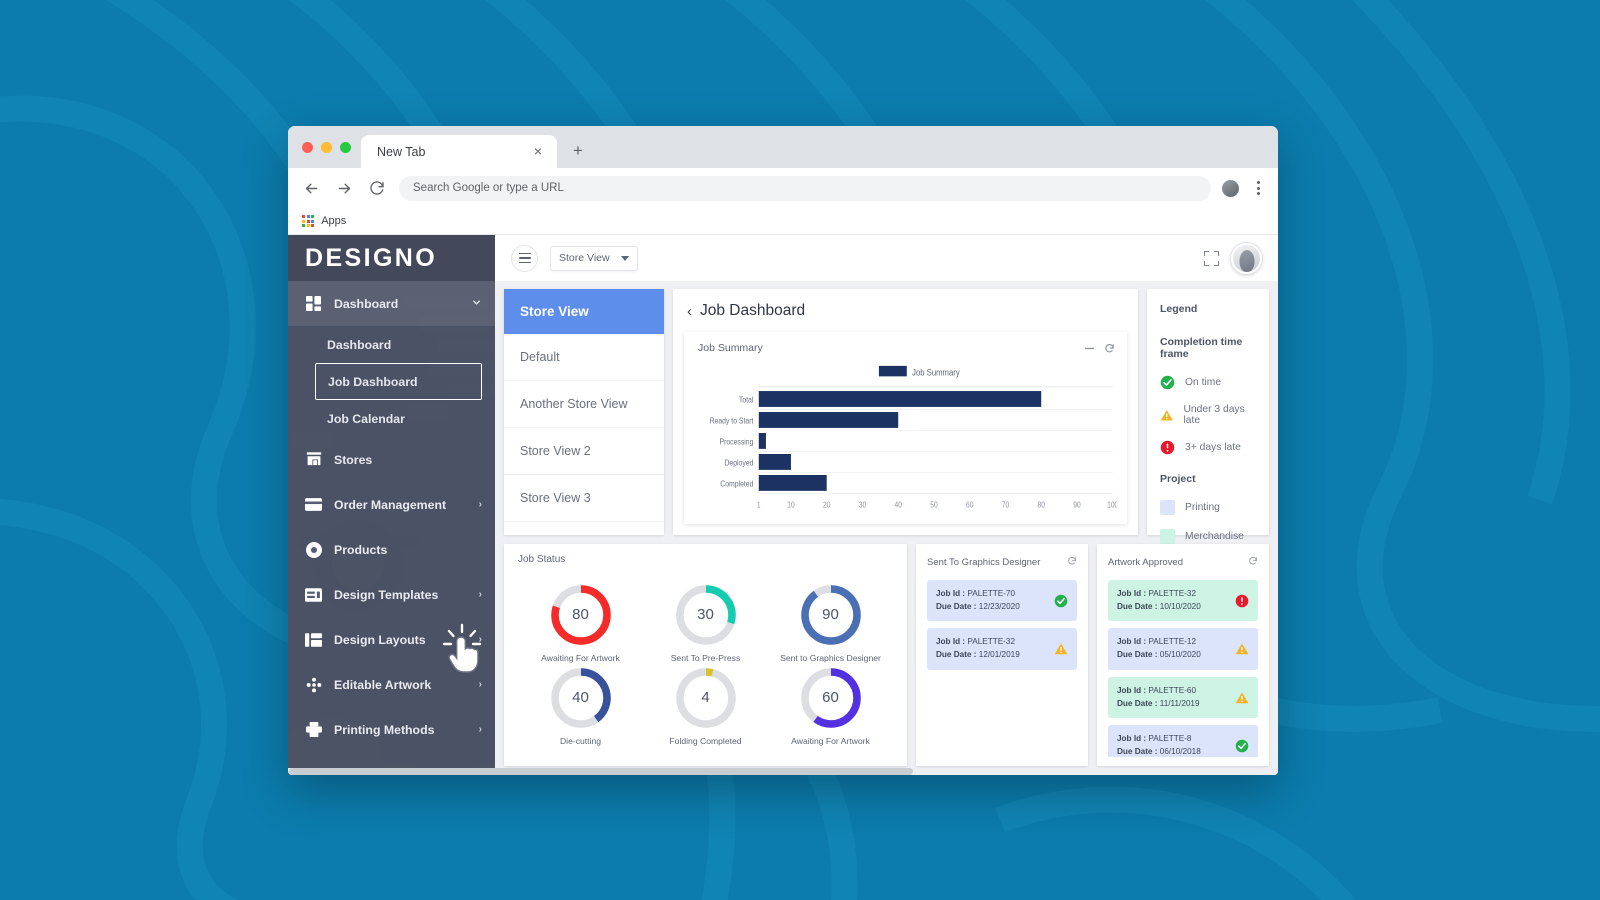  What do you see at coordinates (313, 684) in the screenshot?
I see `artwork-icon` at bounding box center [313, 684].